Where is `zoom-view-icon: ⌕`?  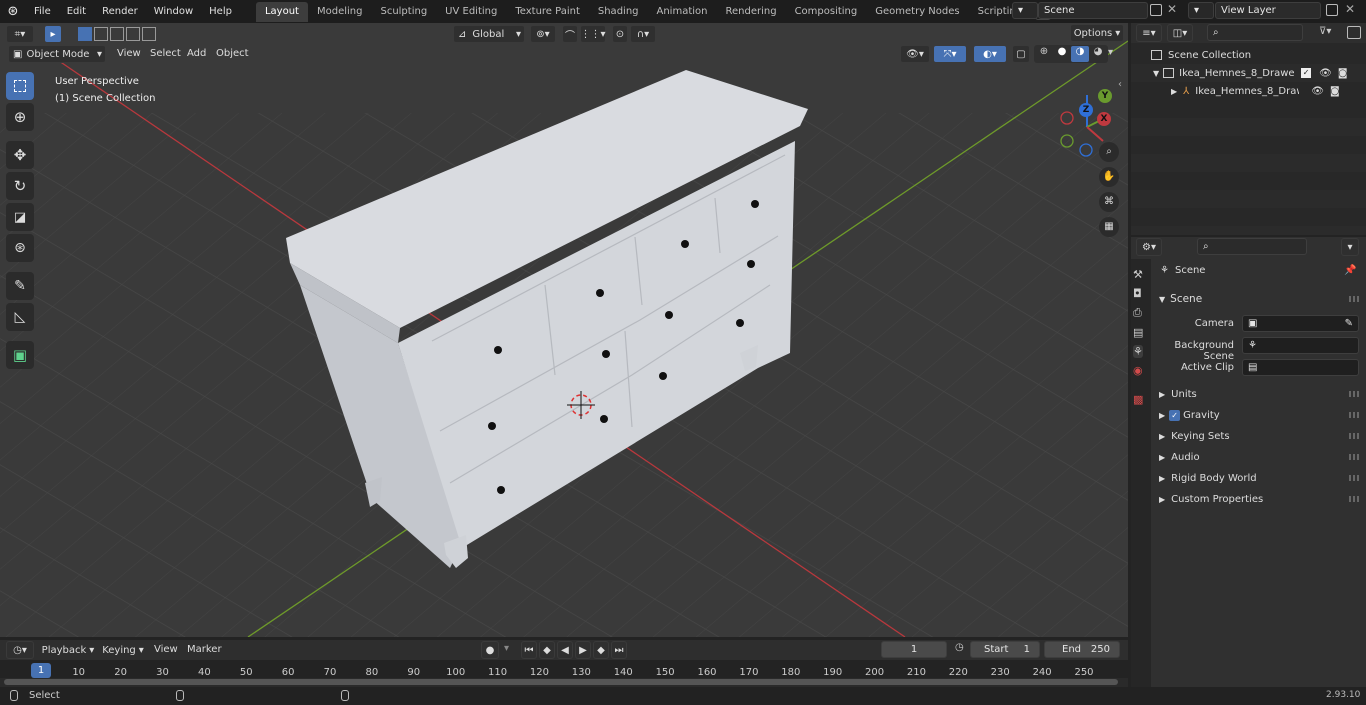 zoom-view-icon: ⌕ is located at coordinates (1109, 152).